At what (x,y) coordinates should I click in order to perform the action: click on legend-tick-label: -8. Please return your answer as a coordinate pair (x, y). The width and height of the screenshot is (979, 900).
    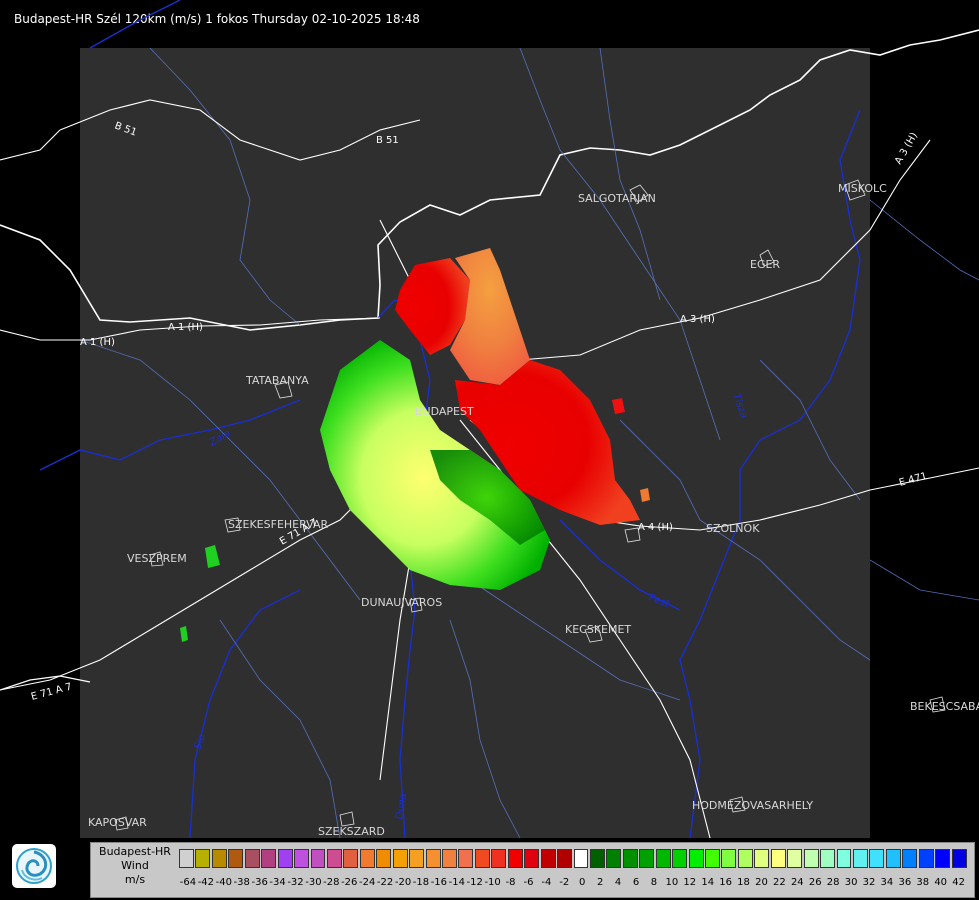
    Looking at the image, I should click on (510, 882).